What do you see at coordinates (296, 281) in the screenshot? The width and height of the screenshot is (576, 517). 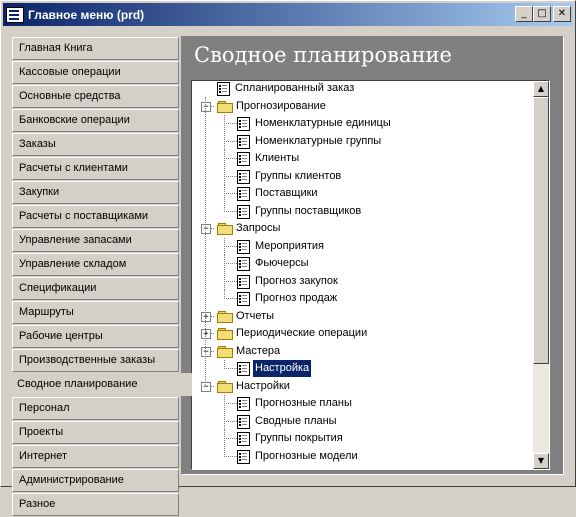 I see `tree-label: Прогноз закупок` at bounding box center [296, 281].